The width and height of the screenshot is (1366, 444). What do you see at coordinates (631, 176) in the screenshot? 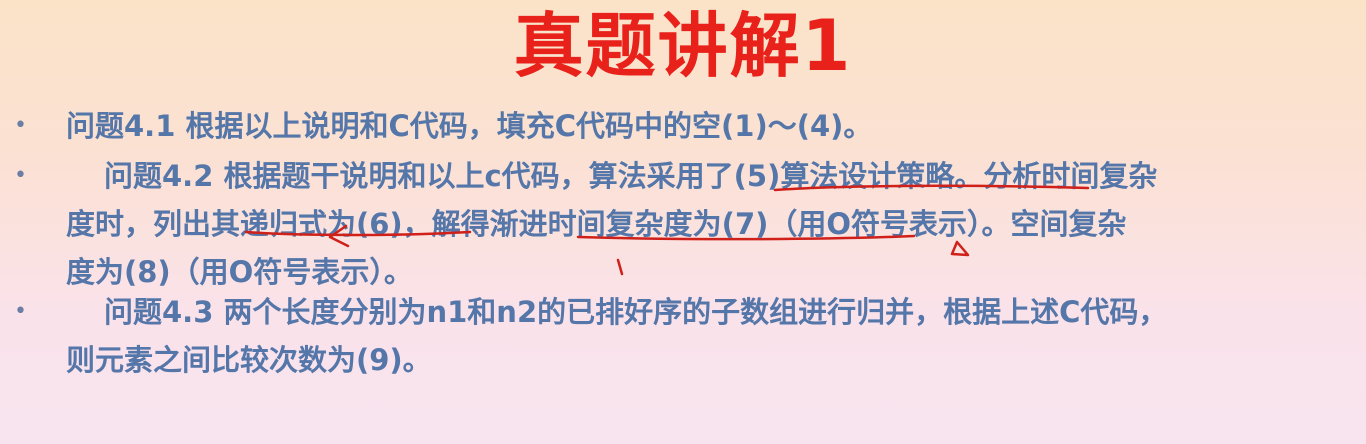
I see `question-4-2-line-1: 问题4.2 根据题干说明和以上c代码，算法采用了(5)算法设计策略。分析时间复杂` at bounding box center [631, 176].